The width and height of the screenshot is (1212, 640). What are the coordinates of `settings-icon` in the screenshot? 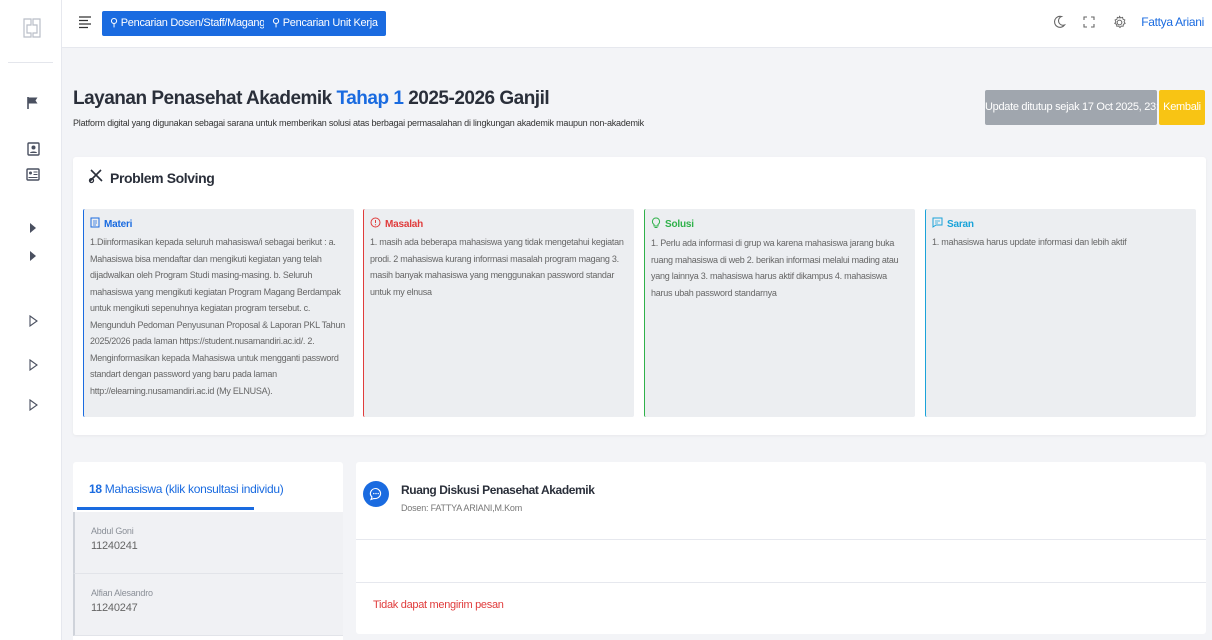 It's located at (1119, 22).